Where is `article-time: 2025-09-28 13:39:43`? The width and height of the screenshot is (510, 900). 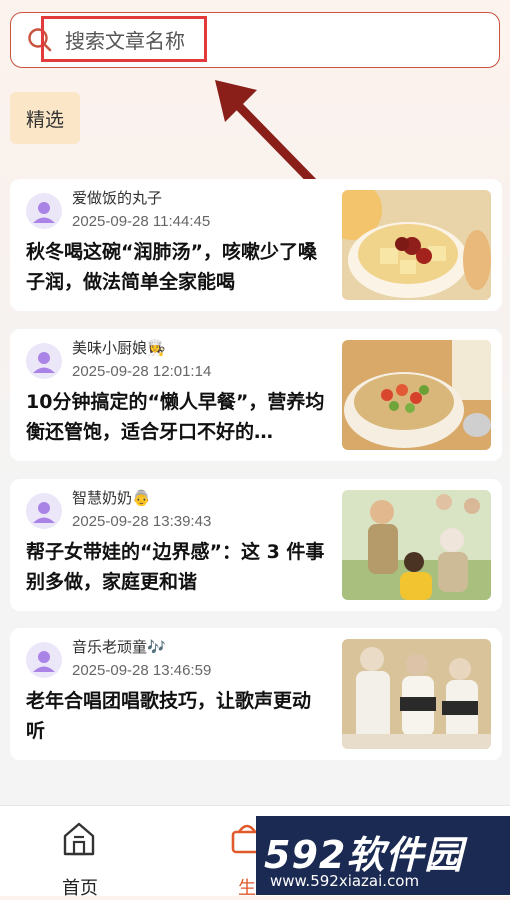
article-time: 2025-09-28 13:39:43 is located at coordinates (142, 521).